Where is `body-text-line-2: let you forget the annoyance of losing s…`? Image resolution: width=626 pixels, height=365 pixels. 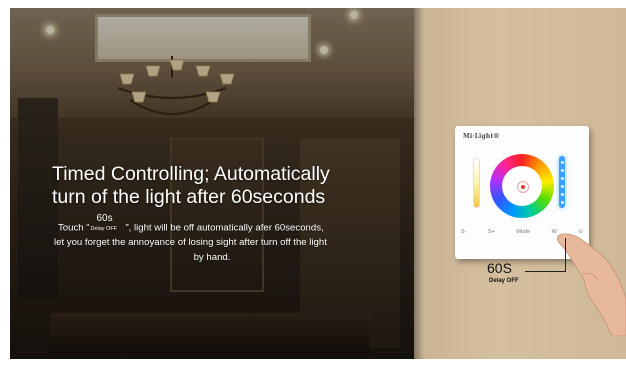 body-text-line-2: let you forget the annoyance of losing s… is located at coordinates (190, 242).